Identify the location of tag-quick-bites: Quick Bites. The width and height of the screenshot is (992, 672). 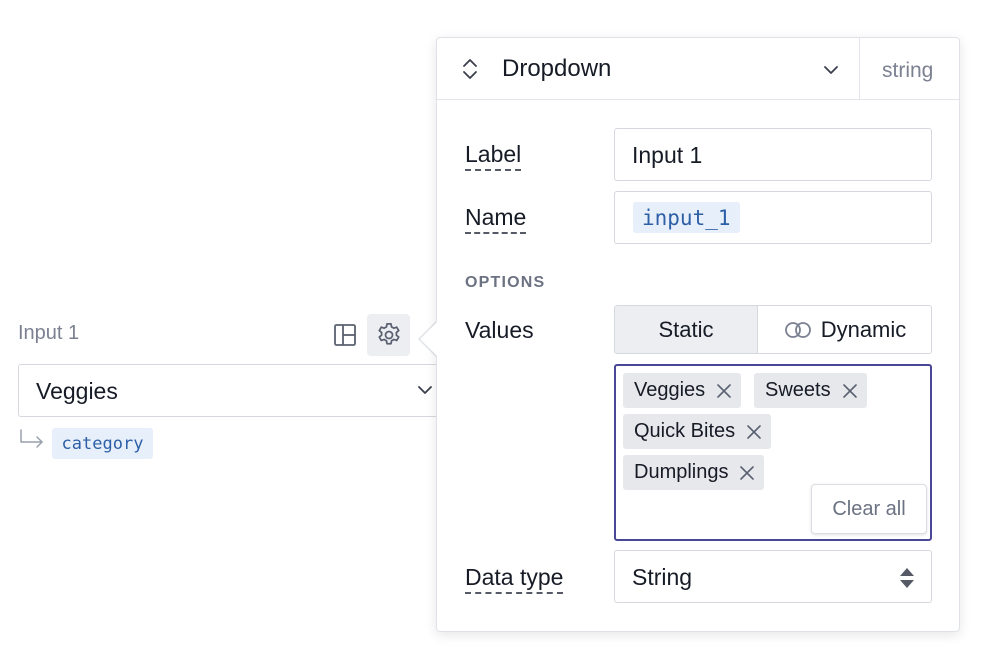
(697, 431).